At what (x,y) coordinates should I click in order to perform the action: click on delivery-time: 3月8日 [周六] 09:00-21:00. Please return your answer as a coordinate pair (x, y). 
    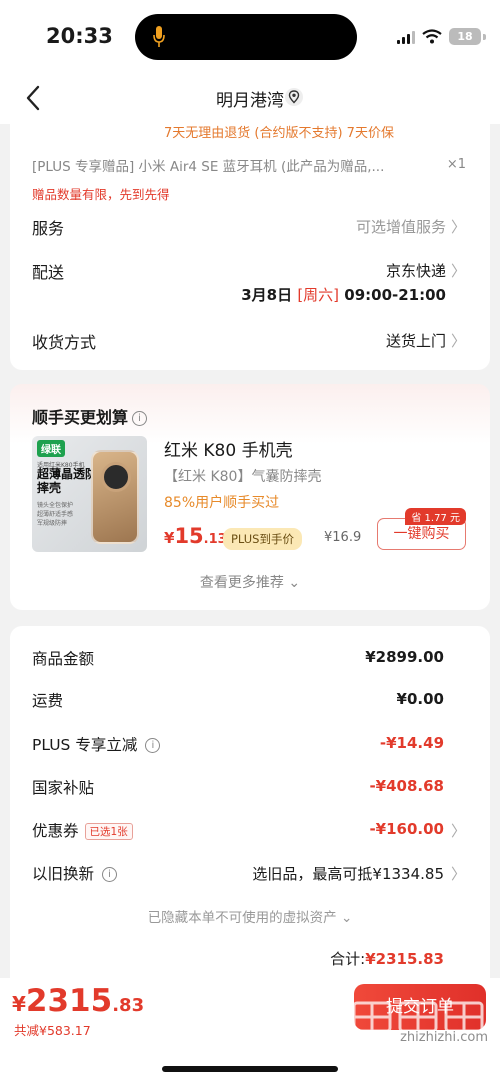
    Looking at the image, I should click on (343, 294).